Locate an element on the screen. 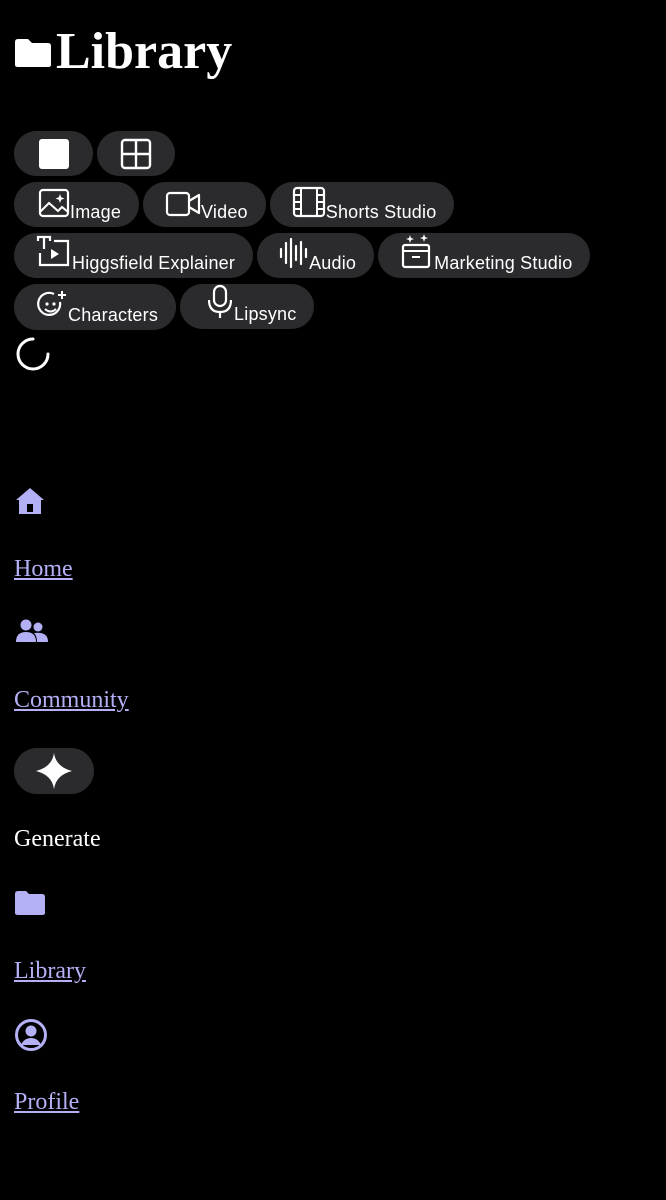  filter-video-label: Video is located at coordinates (224, 212).